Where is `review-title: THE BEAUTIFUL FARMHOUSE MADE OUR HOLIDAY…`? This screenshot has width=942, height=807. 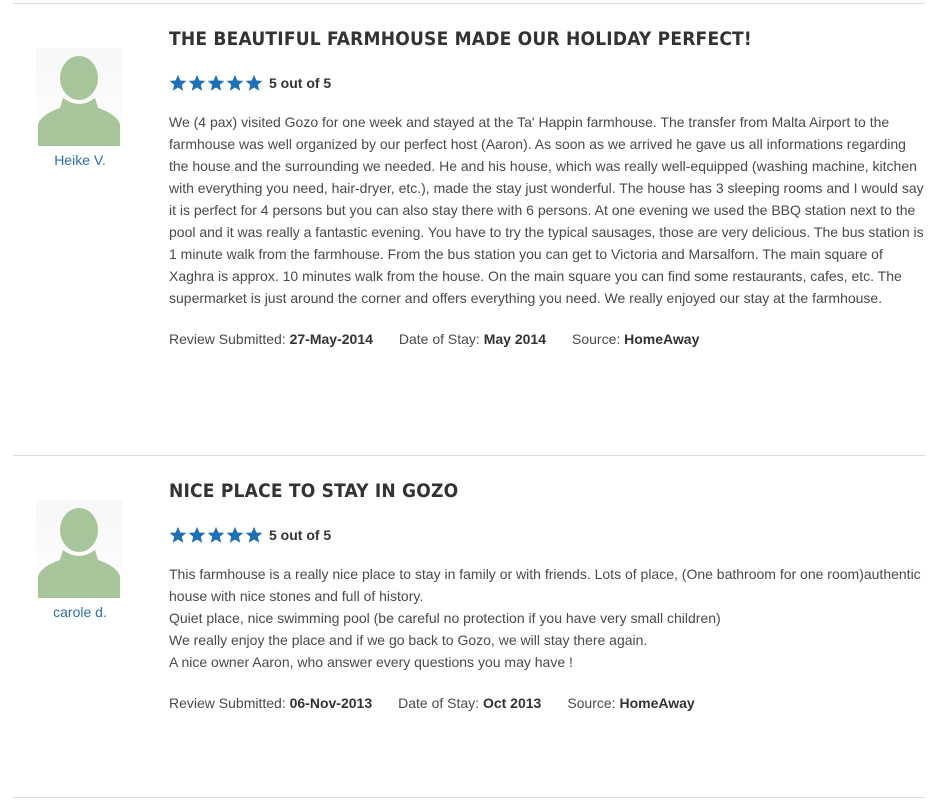
review-title: THE BEAUTIFUL FARMHOUSE MADE OUR HOLIDAY… is located at coordinates (460, 39).